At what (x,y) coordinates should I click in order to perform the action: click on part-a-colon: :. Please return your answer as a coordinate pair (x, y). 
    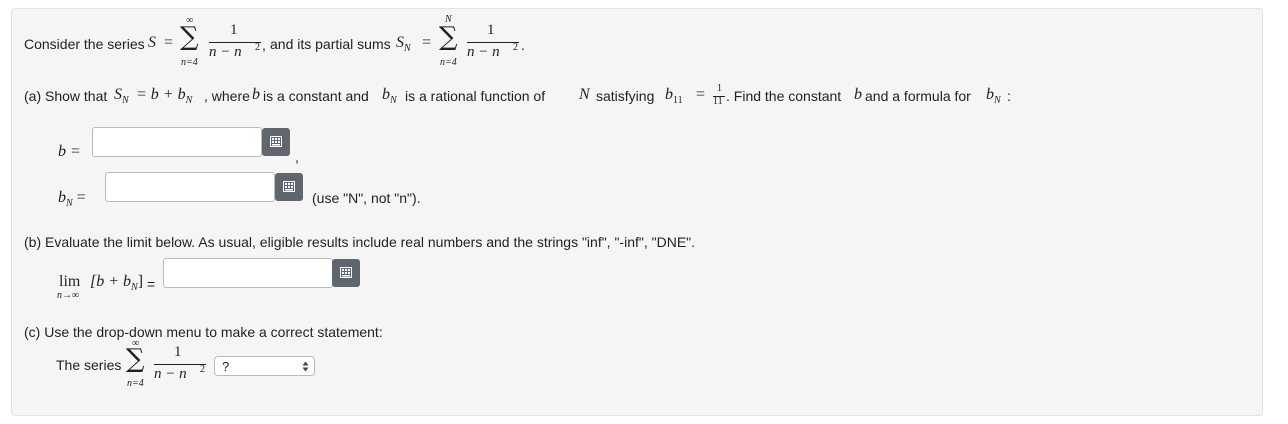
    Looking at the image, I should click on (1009, 96).